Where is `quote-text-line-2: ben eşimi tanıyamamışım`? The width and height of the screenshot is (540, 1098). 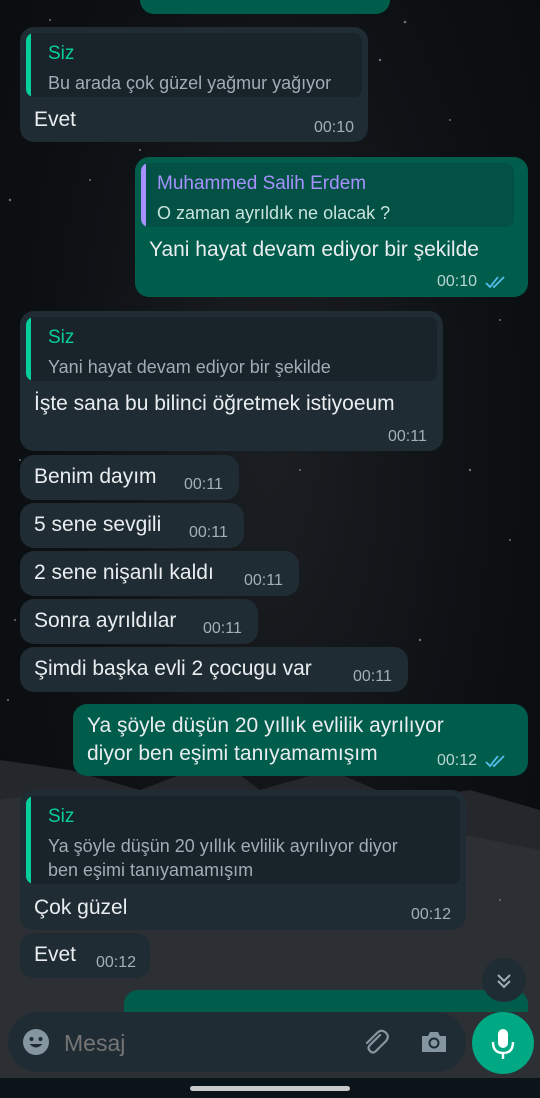 quote-text-line-2: ben eşimi tanıyamamışım is located at coordinates (151, 870).